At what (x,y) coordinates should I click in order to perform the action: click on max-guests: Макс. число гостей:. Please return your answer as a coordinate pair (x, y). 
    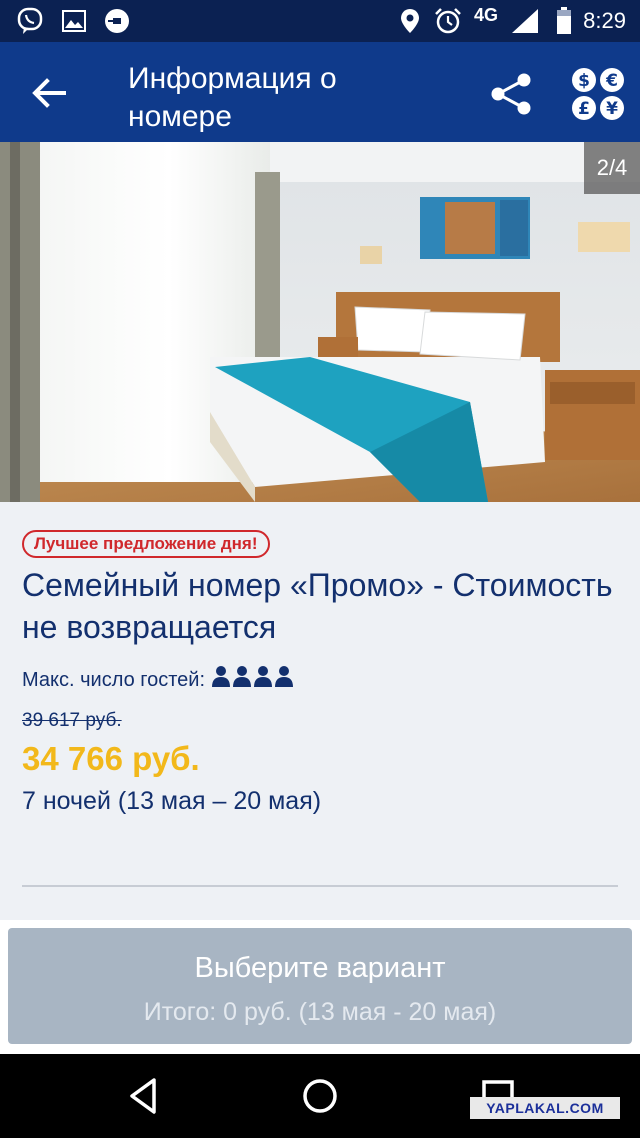
    Looking at the image, I should click on (159, 680).